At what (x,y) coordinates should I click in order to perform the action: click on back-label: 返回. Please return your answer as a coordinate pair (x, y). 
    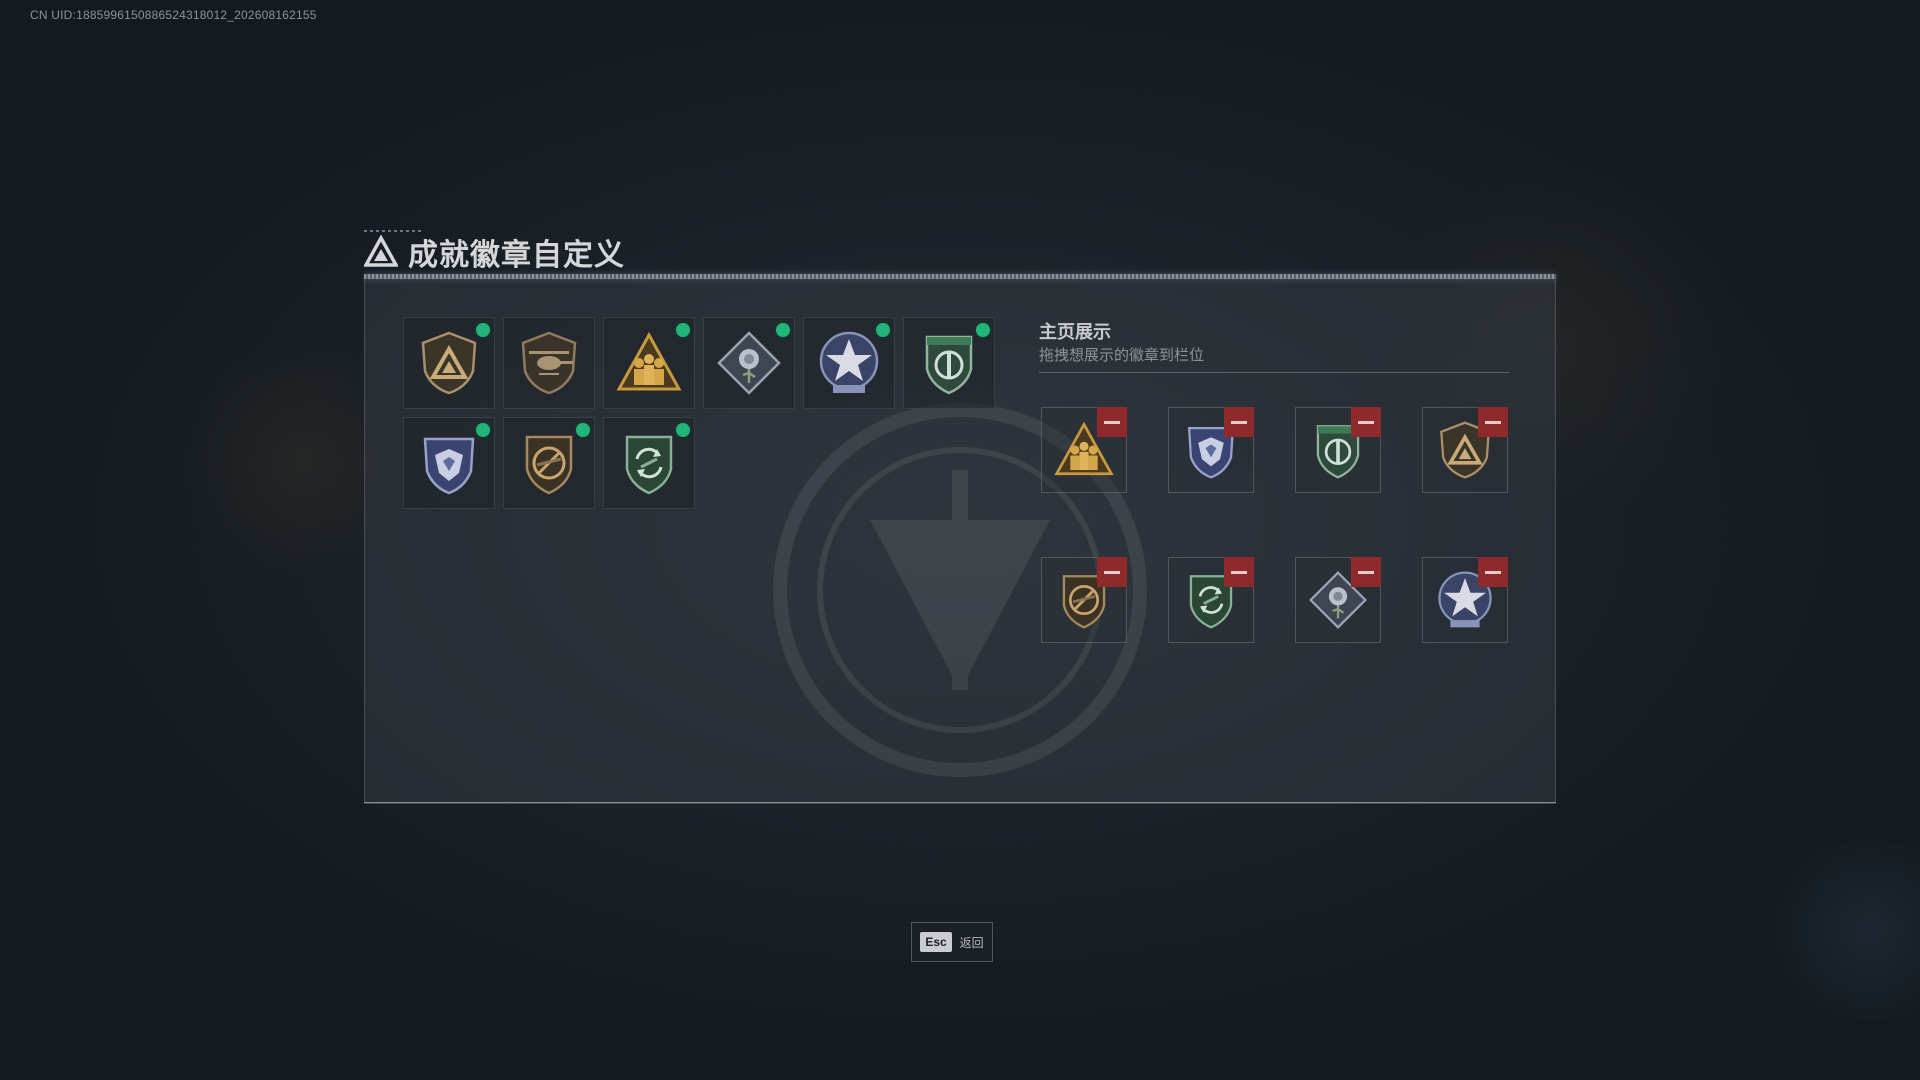
    Looking at the image, I should click on (971, 942).